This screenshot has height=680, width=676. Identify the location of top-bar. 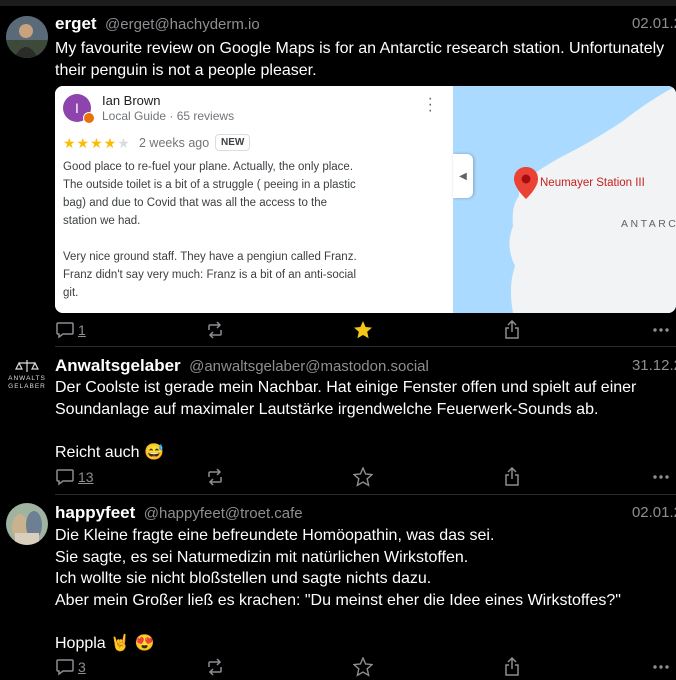
(338, 3).